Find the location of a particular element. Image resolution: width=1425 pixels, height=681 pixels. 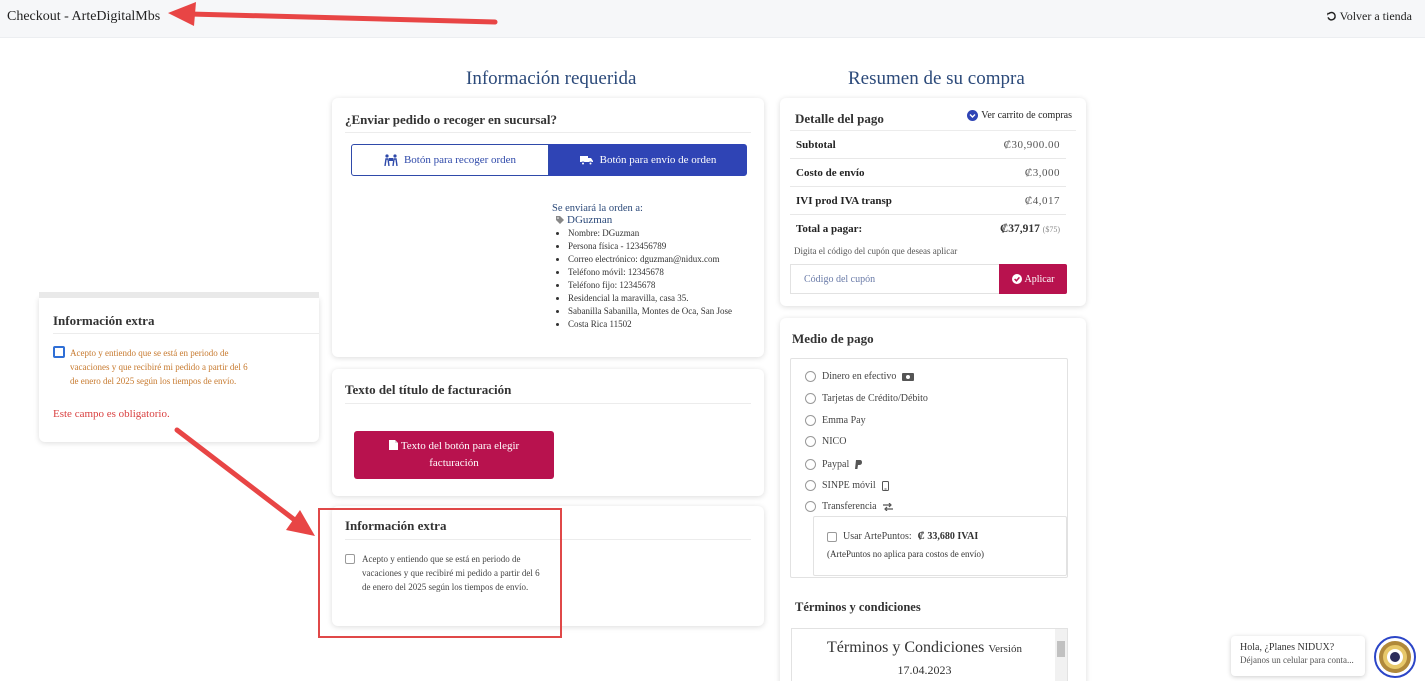

payment-option-label: Transferencia is located at coordinates (849, 506).